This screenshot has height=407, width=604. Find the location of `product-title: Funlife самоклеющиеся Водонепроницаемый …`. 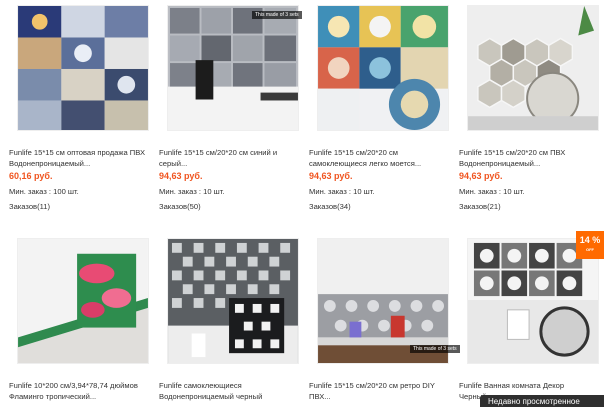

product-title: Funlife самоклеющиеся Водонепроницаемый … is located at coordinates (228, 391).